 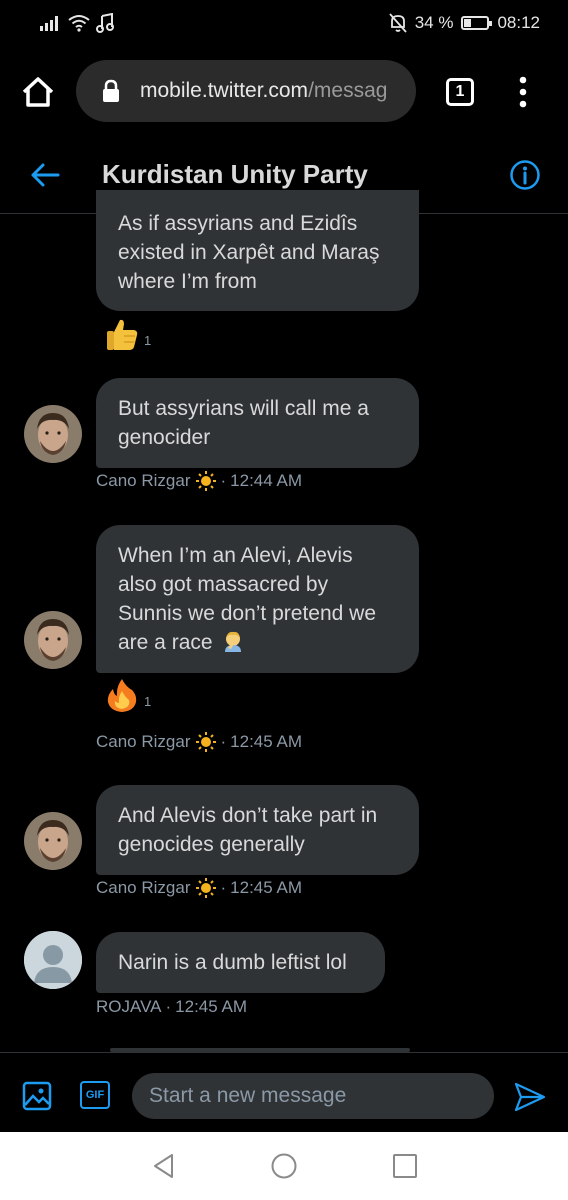 What do you see at coordinates (284, 24) in the screenshot?
I see `status-bar: 34 % 08:12` at bounding box center [284, 24].